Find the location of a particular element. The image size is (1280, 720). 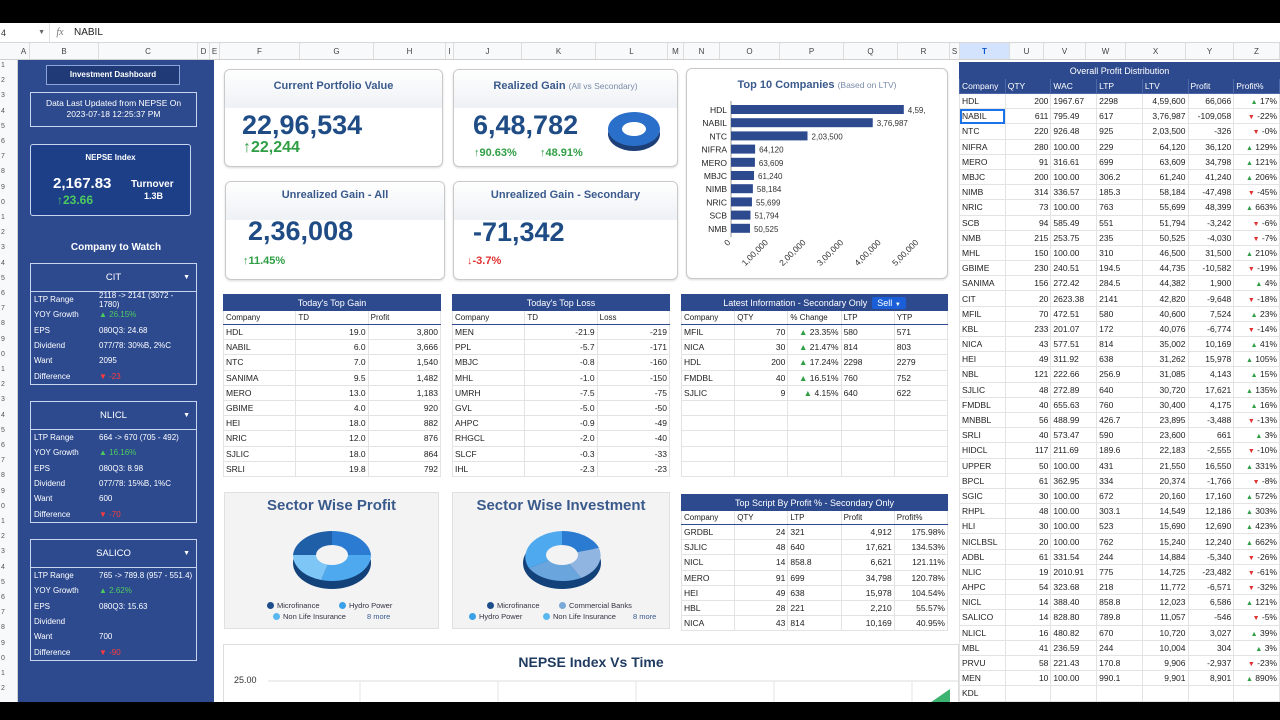

column-header-A: A is located at coordinates (24, 51).